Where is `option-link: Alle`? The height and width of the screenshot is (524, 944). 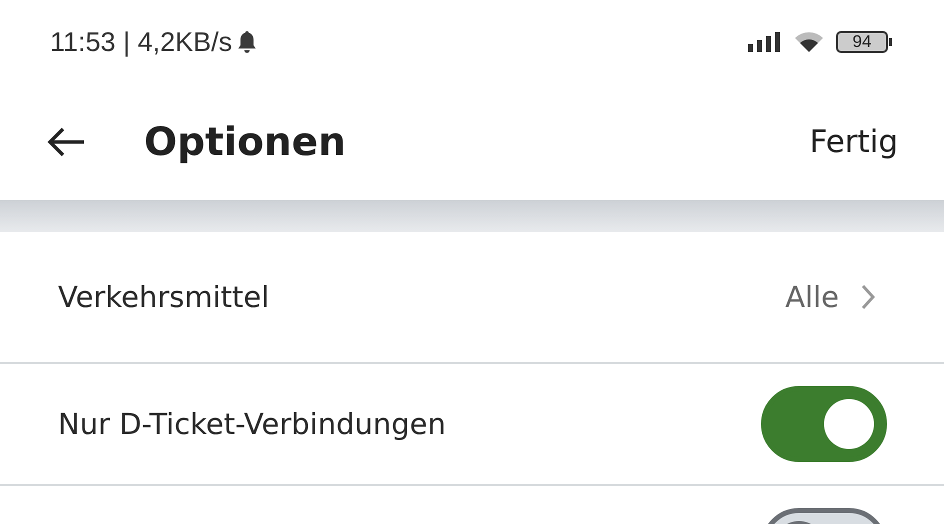 option-link: Alle is located at coordinates (830, 297).